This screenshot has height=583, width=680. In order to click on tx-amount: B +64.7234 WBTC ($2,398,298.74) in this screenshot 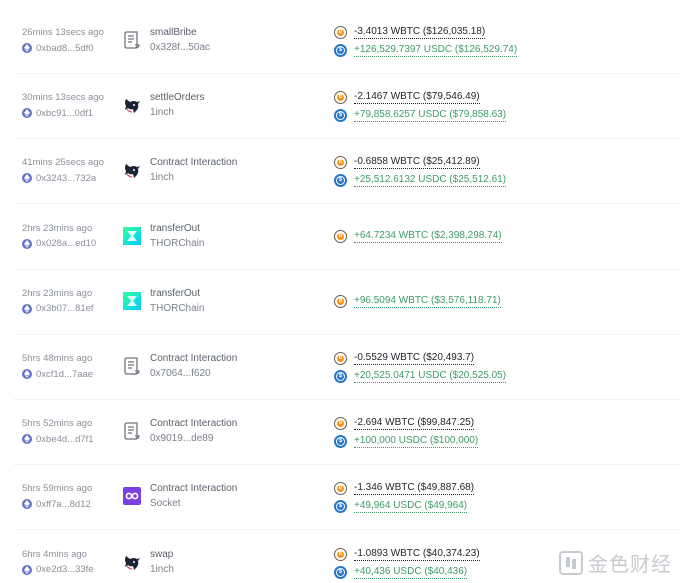, I will do `click(418, 236)`.